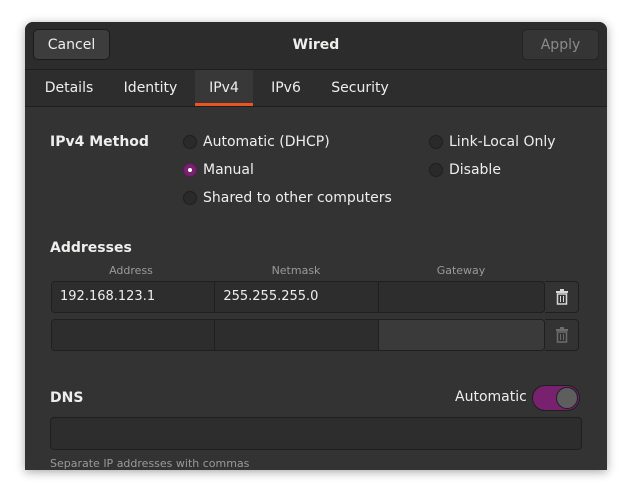  Describe the element at coordinates (91, 248) in the screenshot. I see `addresses-label: Addresses` at that location.